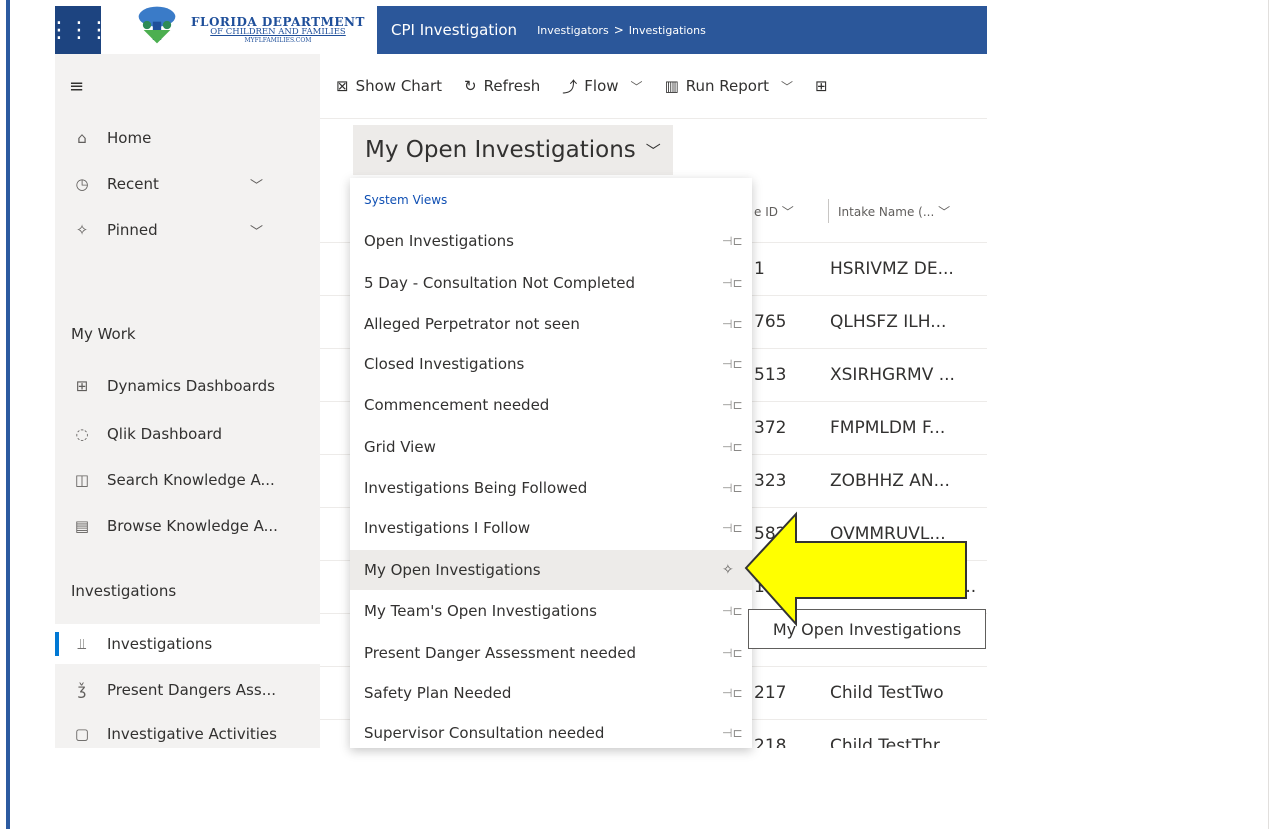 The height and width of the screenshot is (829, 1273). Describe the element at coordinates (82, 434) in the screenshot. I see `qlik-icon: ◌` at that location.